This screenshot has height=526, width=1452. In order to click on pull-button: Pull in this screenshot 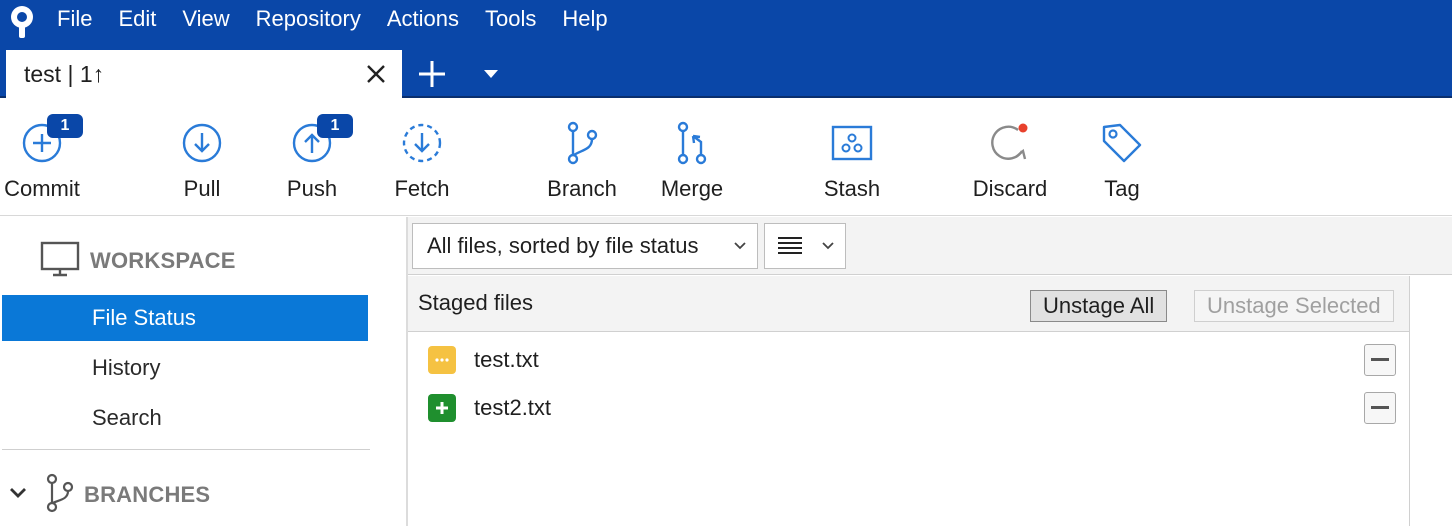, I will do `click(202, 157)`.